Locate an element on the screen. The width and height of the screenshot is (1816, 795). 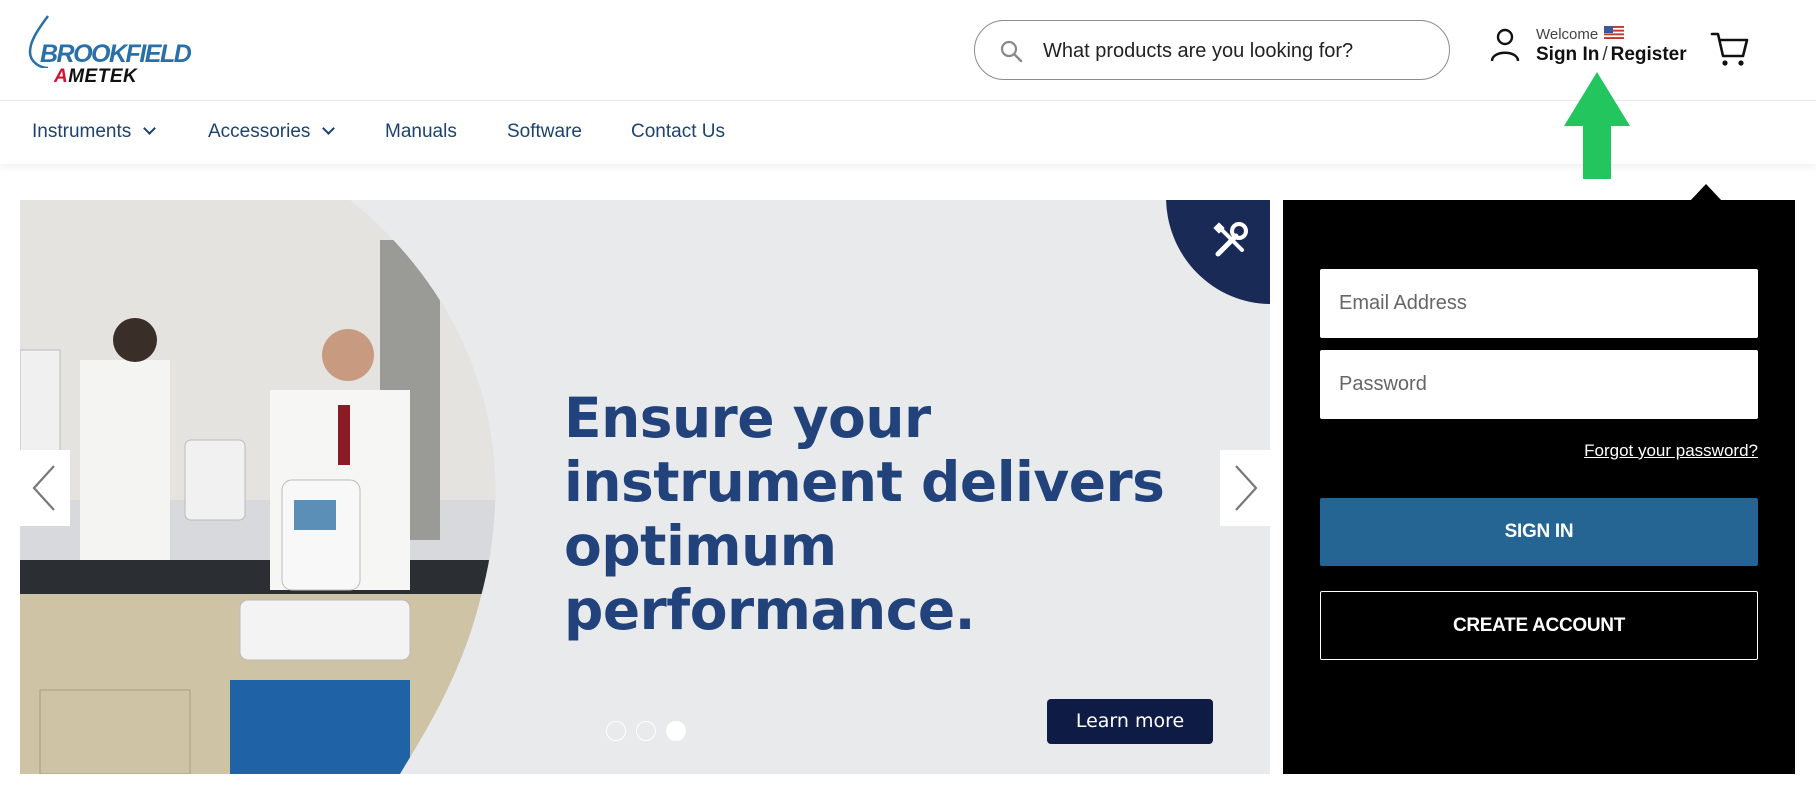
sign-in-button: SIGN IN is located at coordinates (1539, 532).